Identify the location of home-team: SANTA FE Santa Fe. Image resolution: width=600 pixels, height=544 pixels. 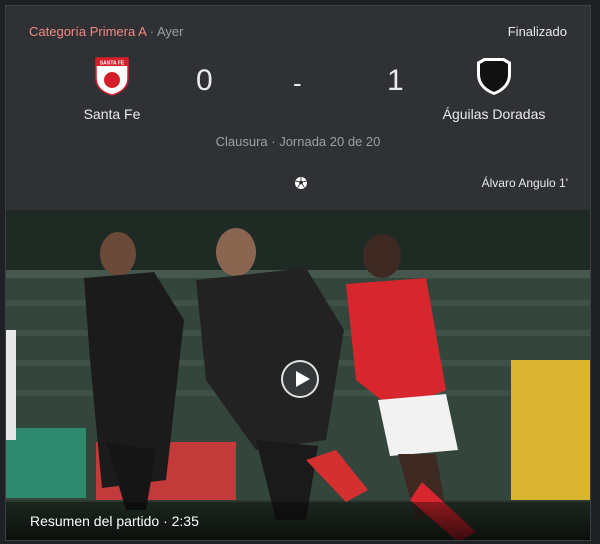
(112, 89).